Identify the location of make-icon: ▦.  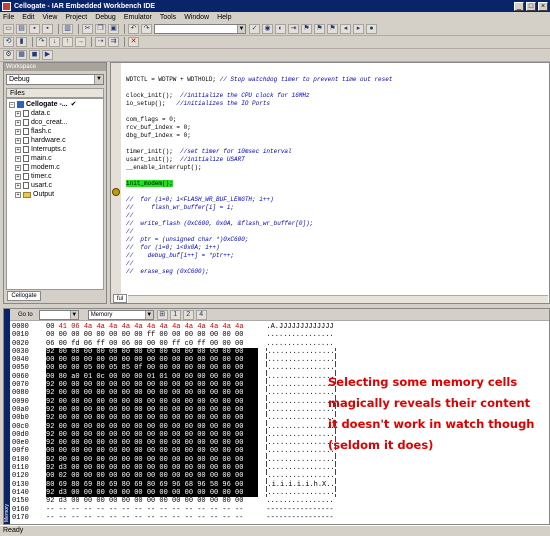
(21, 55).